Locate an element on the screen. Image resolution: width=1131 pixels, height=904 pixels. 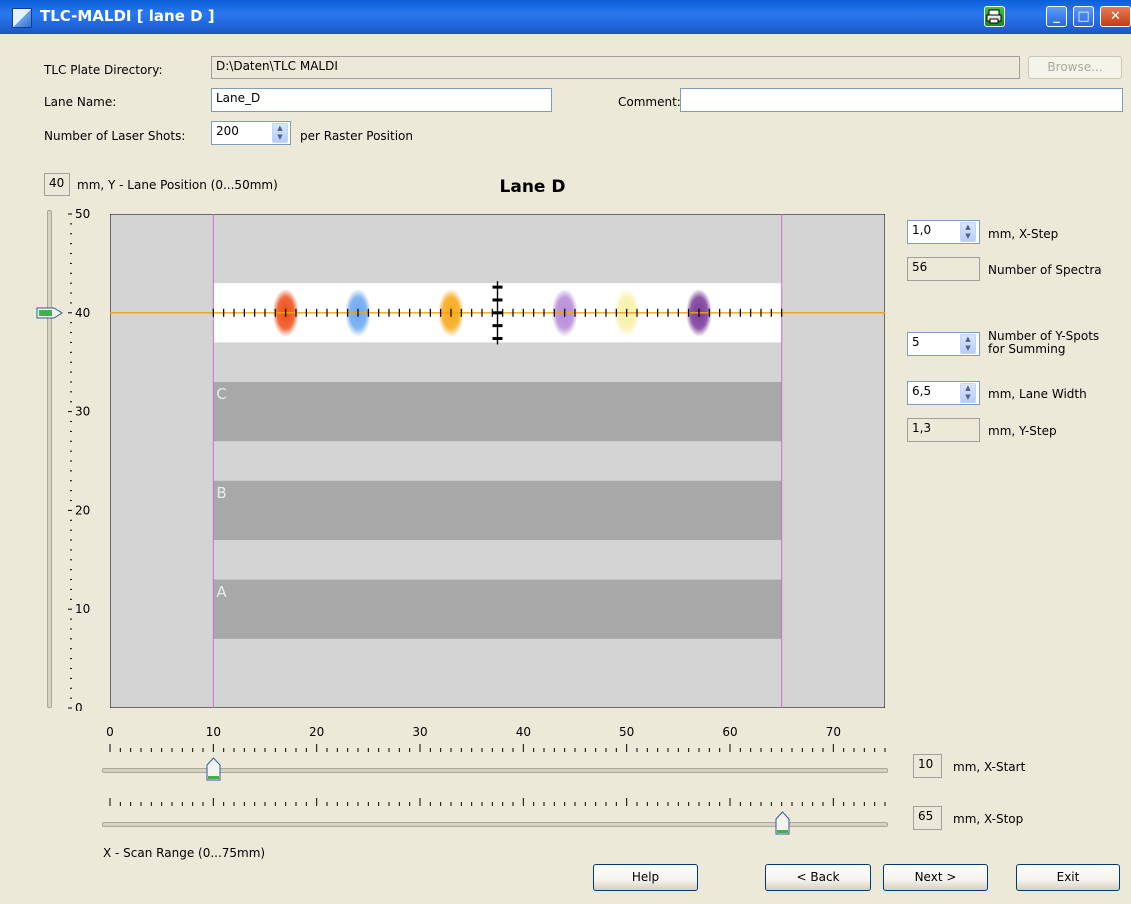
y-position-value: 40 is located at coordinates (57, 184).